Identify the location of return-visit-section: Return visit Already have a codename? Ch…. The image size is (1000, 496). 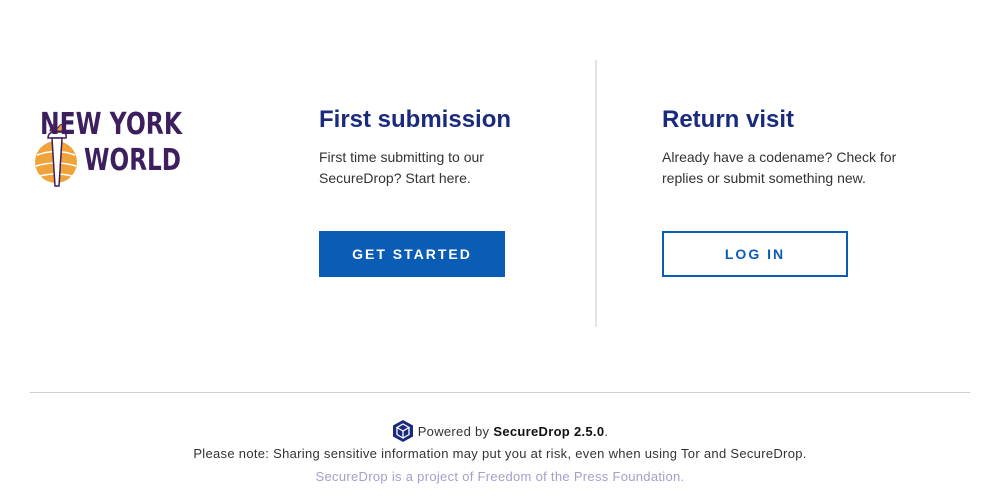
(782, 147).